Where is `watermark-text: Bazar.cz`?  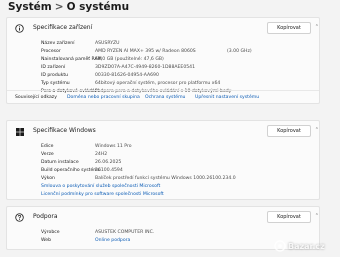 watermark-text: Bazar.cz is located at coordinates (306, 246).